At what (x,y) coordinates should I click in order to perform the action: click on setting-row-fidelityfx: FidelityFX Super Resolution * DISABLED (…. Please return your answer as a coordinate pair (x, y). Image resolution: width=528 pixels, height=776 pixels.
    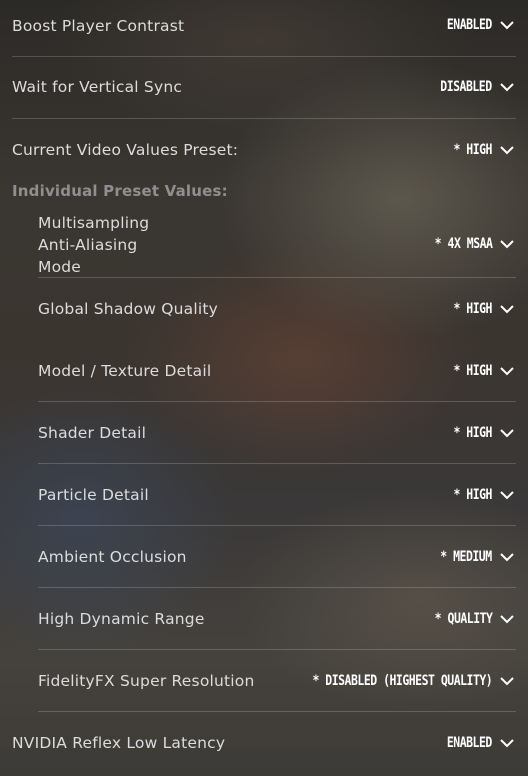
    Looking at the image, I should click on (277, 681).